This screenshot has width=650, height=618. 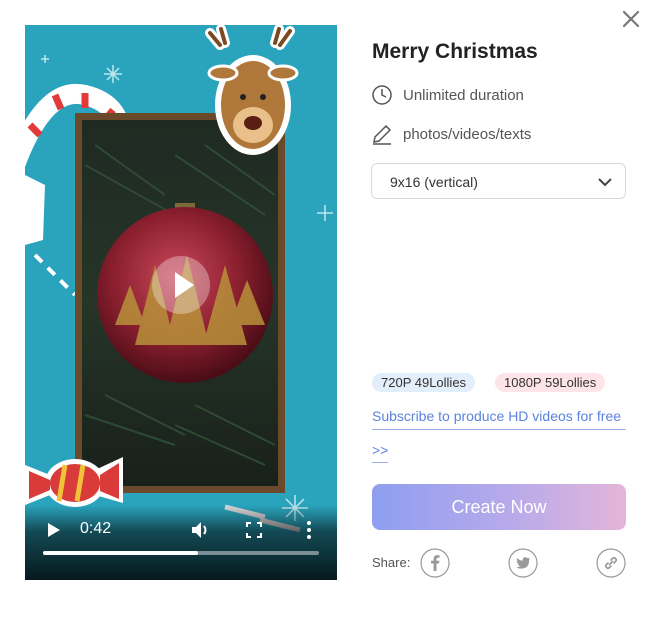 I want to click on share-label: Share:, so click(x=391, y=562).